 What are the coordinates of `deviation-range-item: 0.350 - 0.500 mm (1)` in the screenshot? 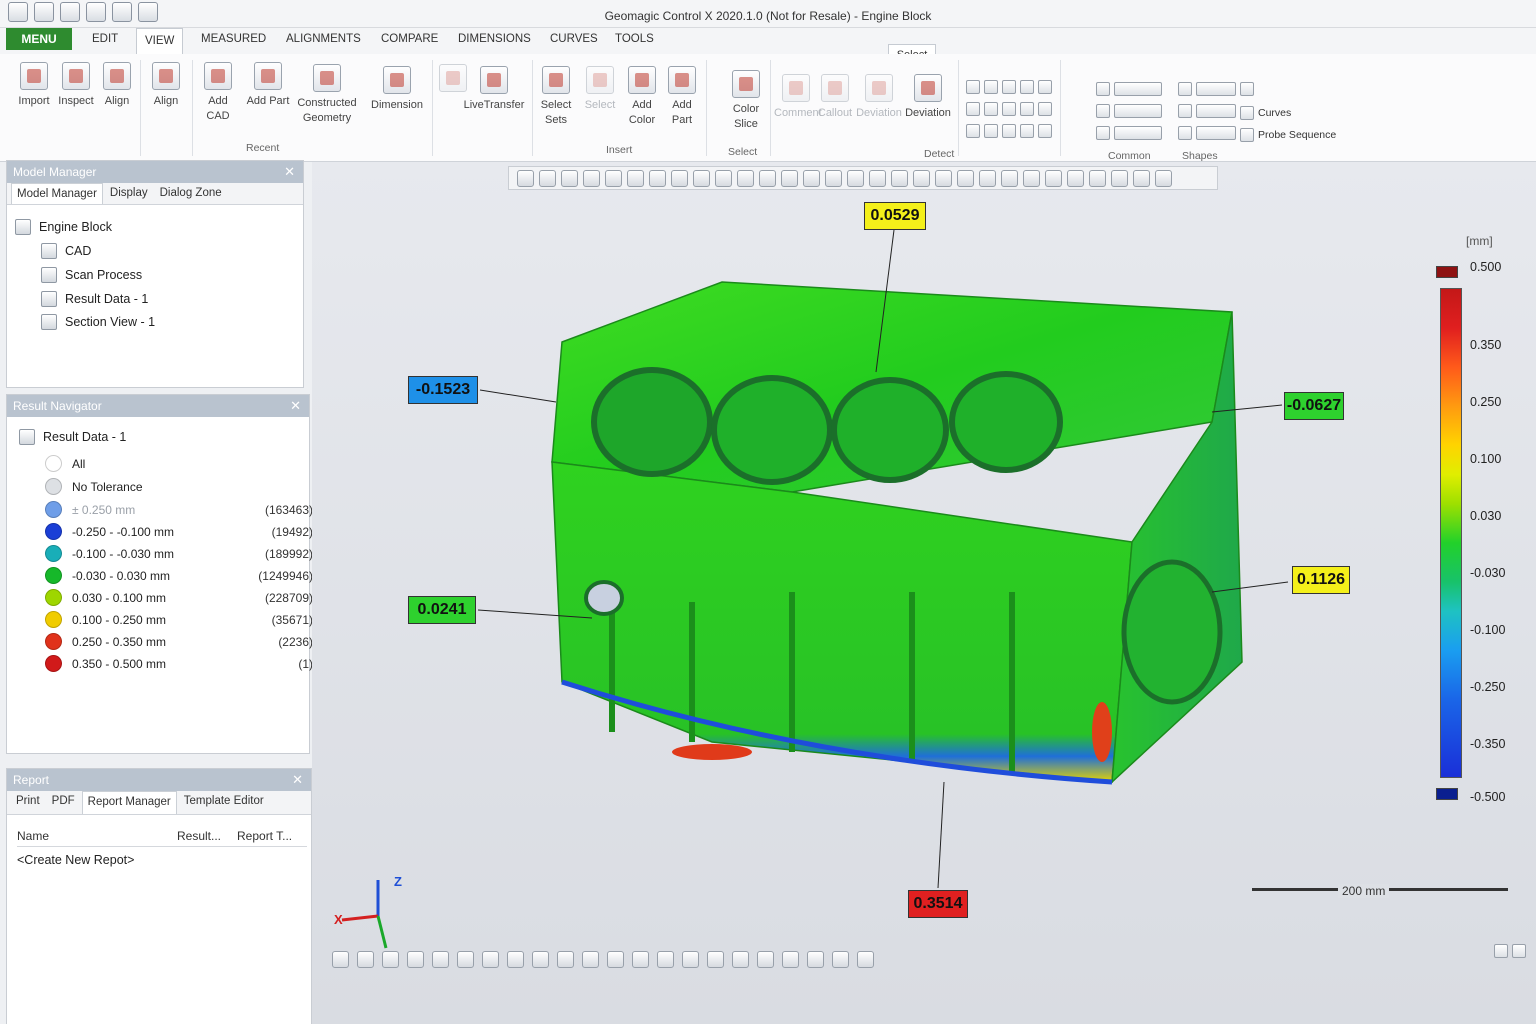 It's located at (179, 663).